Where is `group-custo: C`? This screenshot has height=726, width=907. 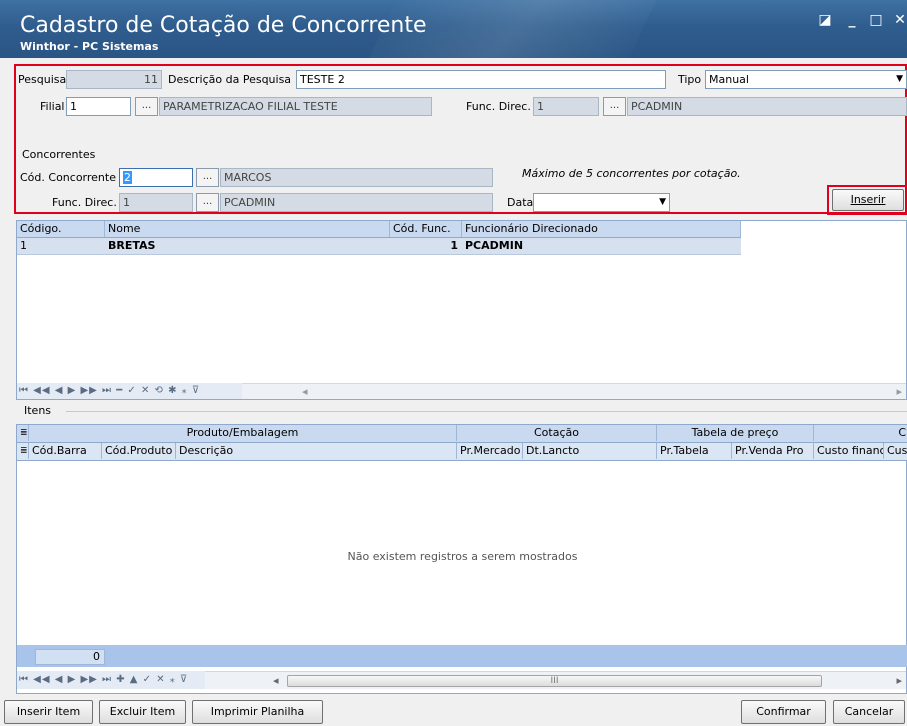 group-custo: C is located at coordinates (902, 432).